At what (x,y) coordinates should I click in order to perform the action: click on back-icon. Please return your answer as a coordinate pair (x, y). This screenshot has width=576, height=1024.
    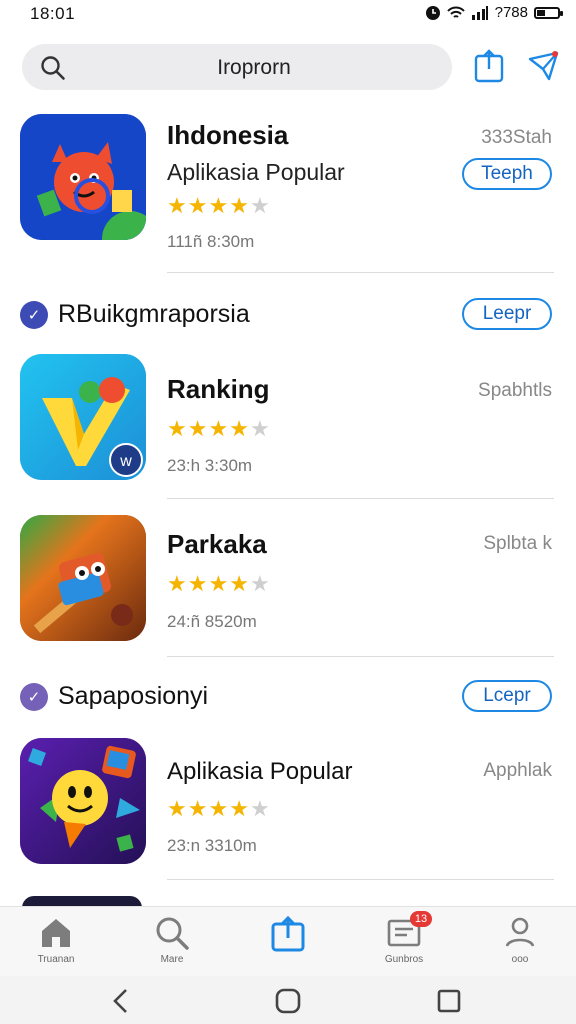
    Looking at the image, I should click on (120, 1001).